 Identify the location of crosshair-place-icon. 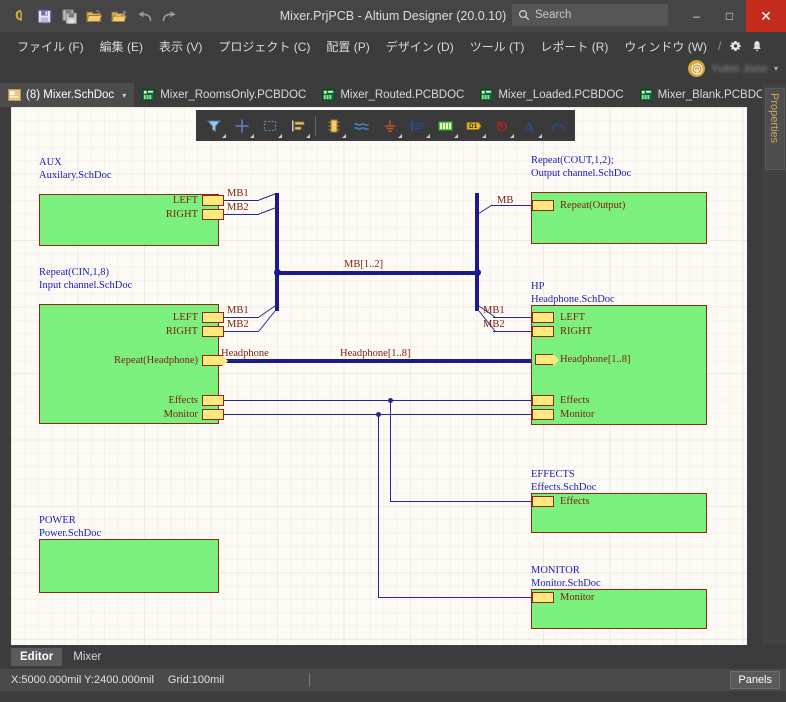
(241, 126).